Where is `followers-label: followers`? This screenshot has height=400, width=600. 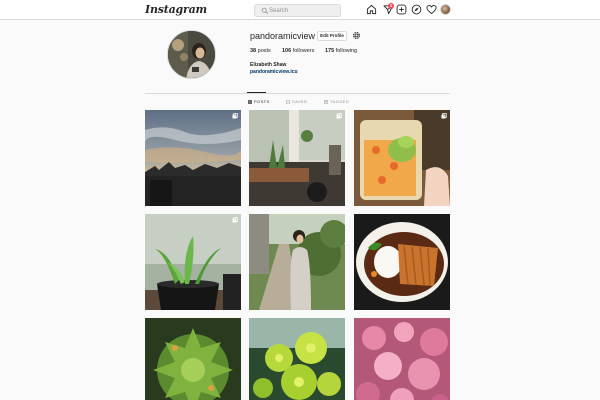 followers-label: followers is located at coordinates (303, 51).